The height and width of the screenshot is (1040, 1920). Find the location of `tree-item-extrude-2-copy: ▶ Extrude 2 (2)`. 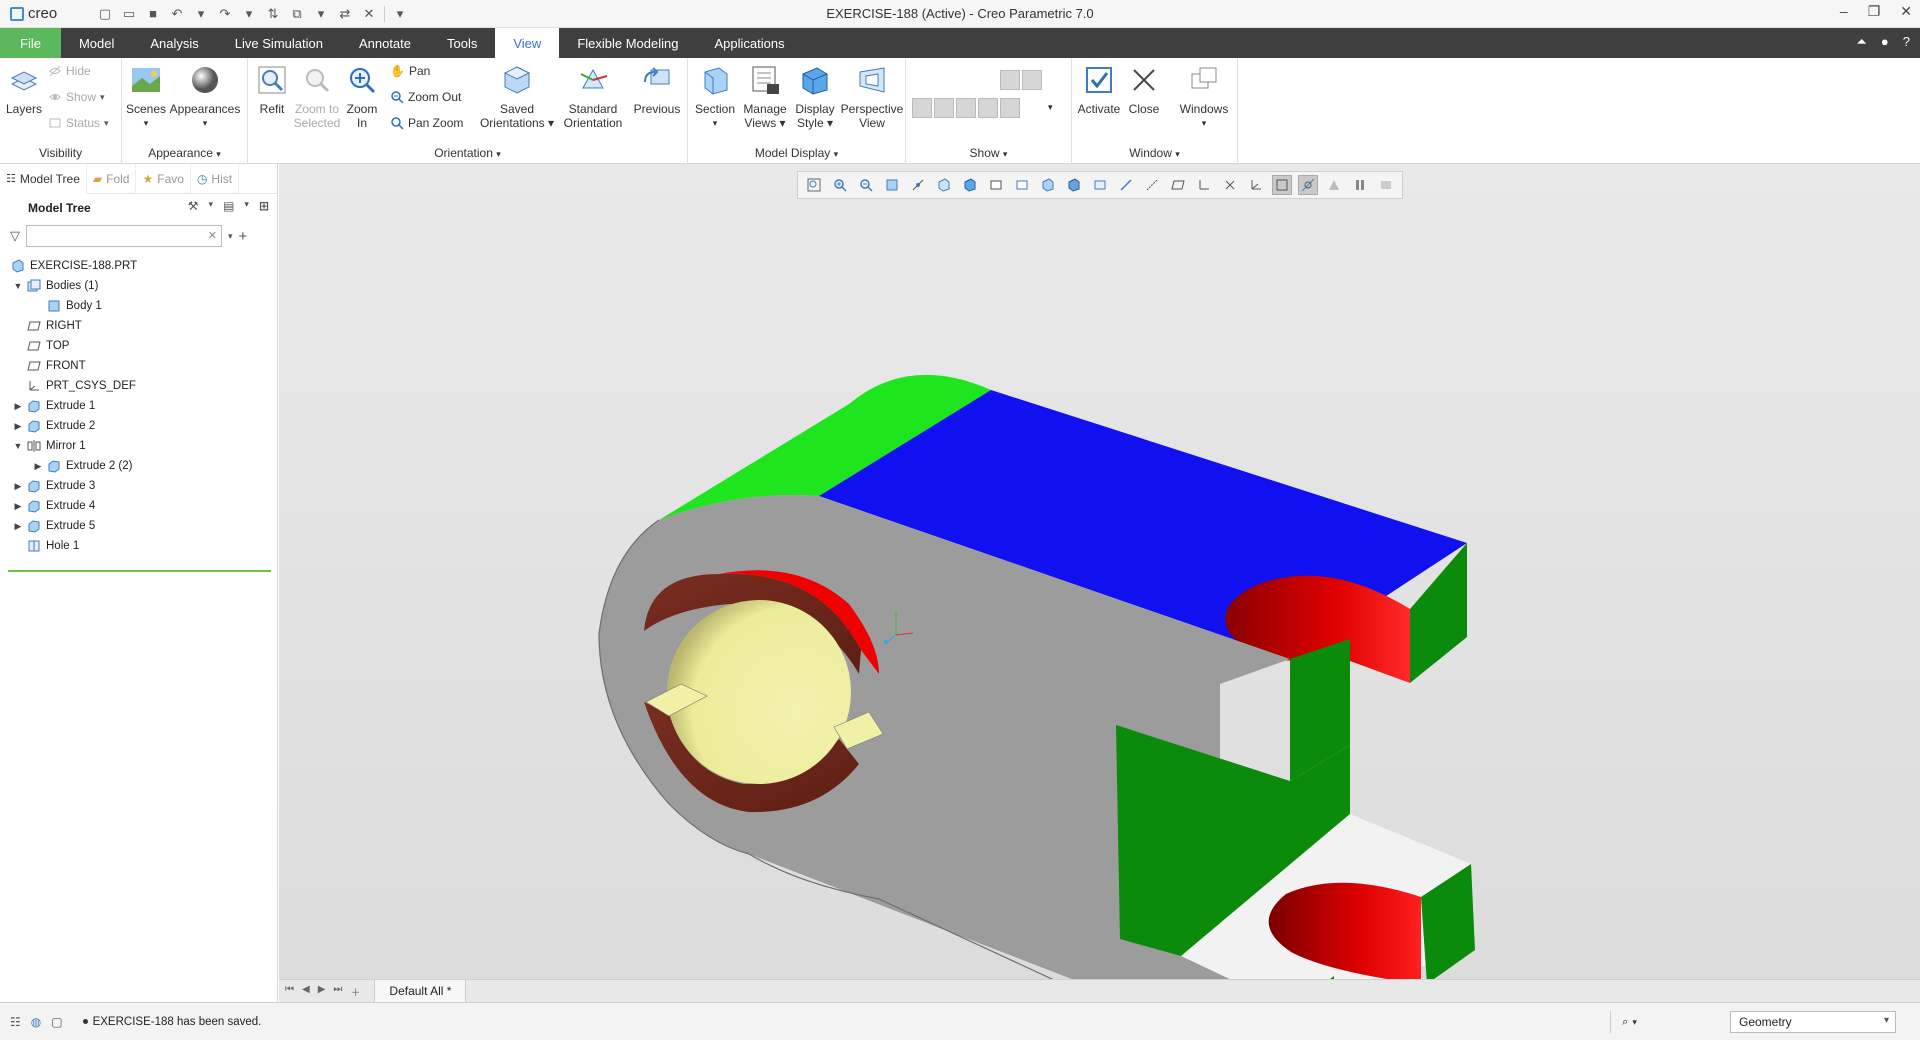

tree-item-extrude-2-copy: ▶ Extrude 2 (2) is located at coordinates (138, 466).